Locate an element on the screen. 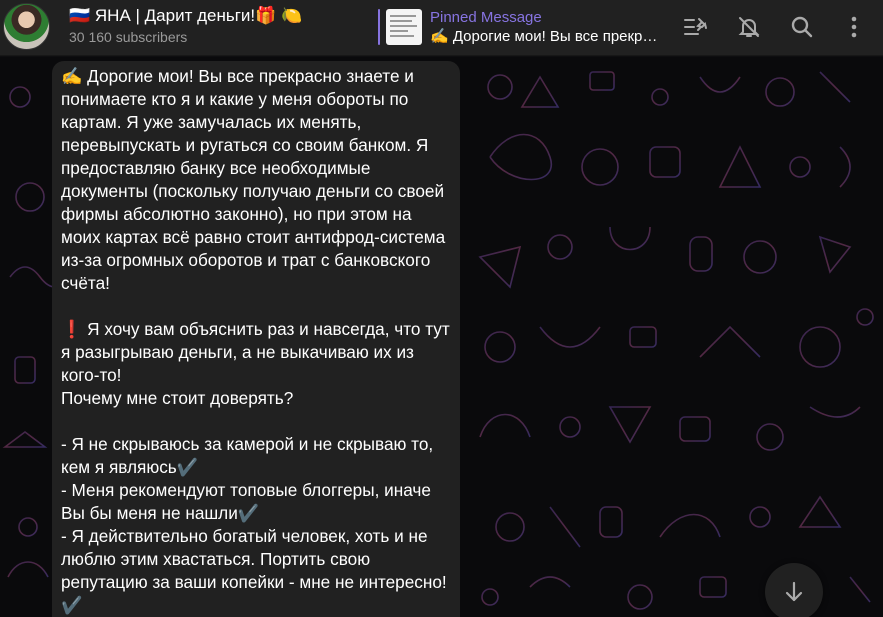 The image size is (883, 617). channel-avatar is located at coordinates (26, 26).